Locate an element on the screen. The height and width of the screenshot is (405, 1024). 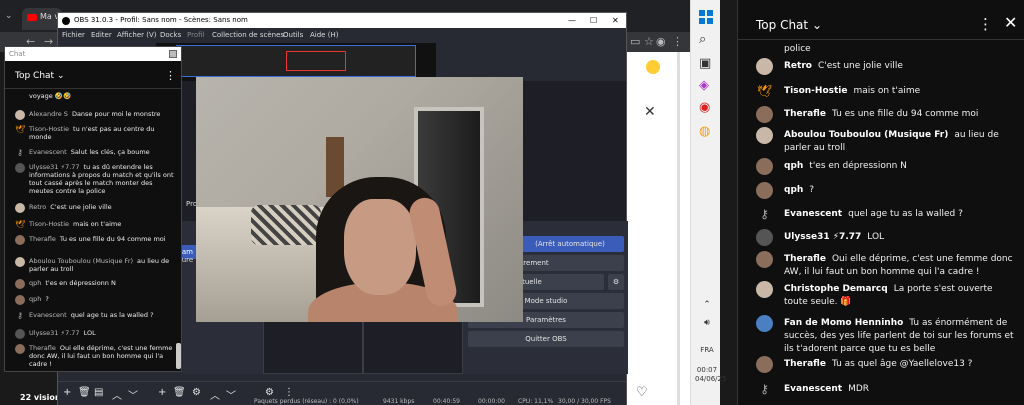
menu-afficher: Afficher (V) is located at coordinates (137, 35).